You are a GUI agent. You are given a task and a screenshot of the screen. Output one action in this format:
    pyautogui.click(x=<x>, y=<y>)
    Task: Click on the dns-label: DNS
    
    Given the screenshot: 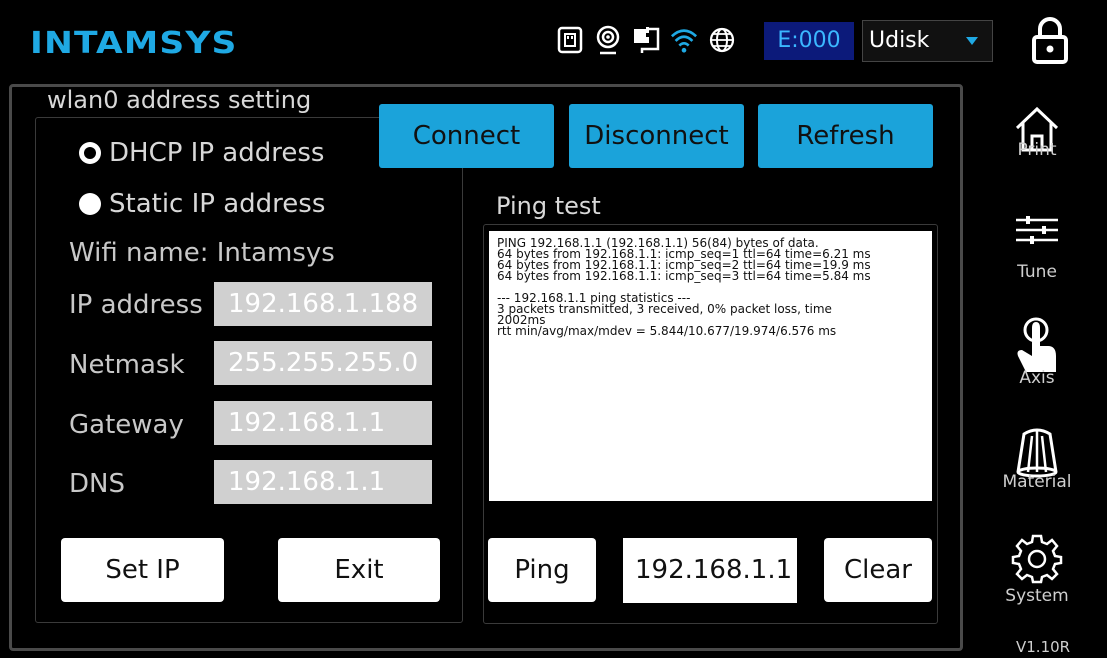 What is the action you would take?
    pyautogui.click(x=97, y=484)
    